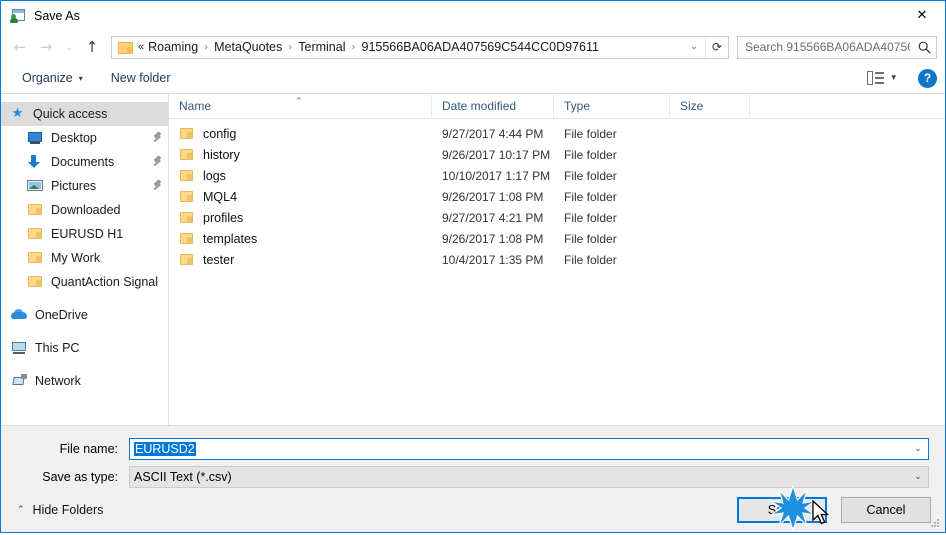 This screenshot has width=946, height=535. I want to click on cancel-button: Cancel, so click(886, 510).